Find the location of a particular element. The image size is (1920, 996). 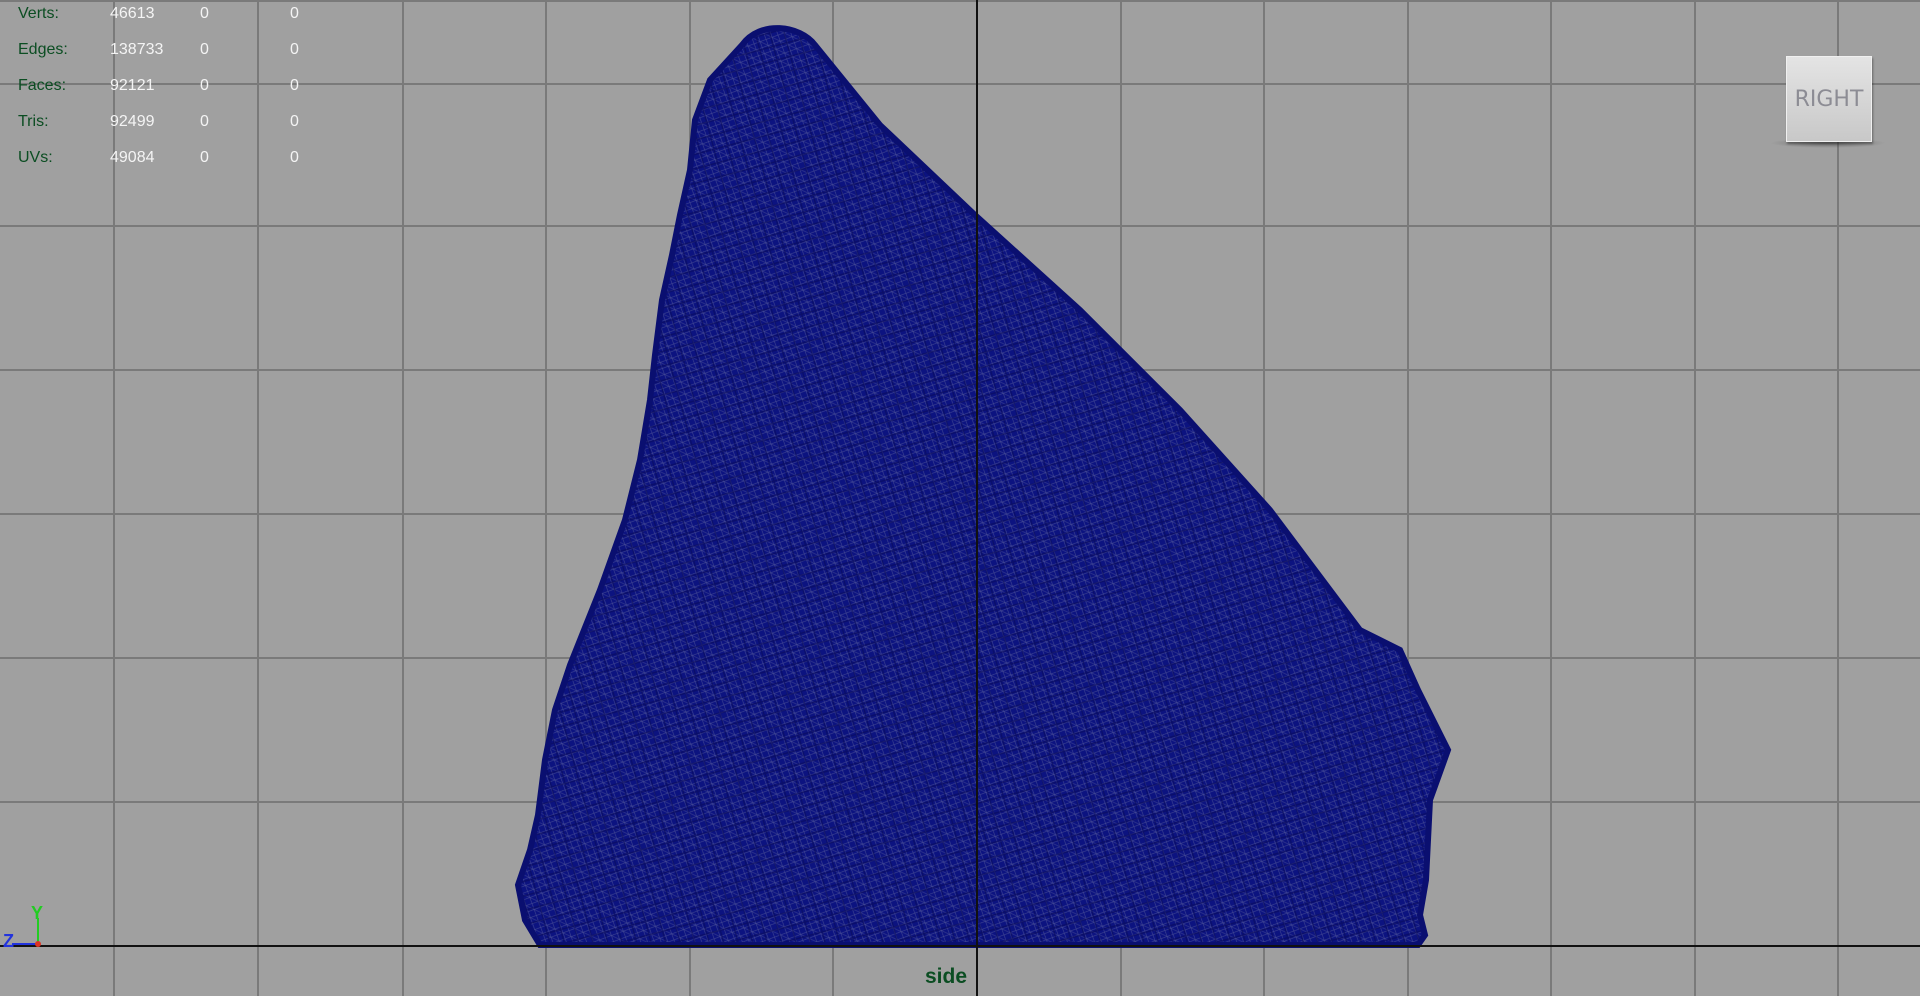

hud-row-value: 138733 is located at coordinates (137, 49).